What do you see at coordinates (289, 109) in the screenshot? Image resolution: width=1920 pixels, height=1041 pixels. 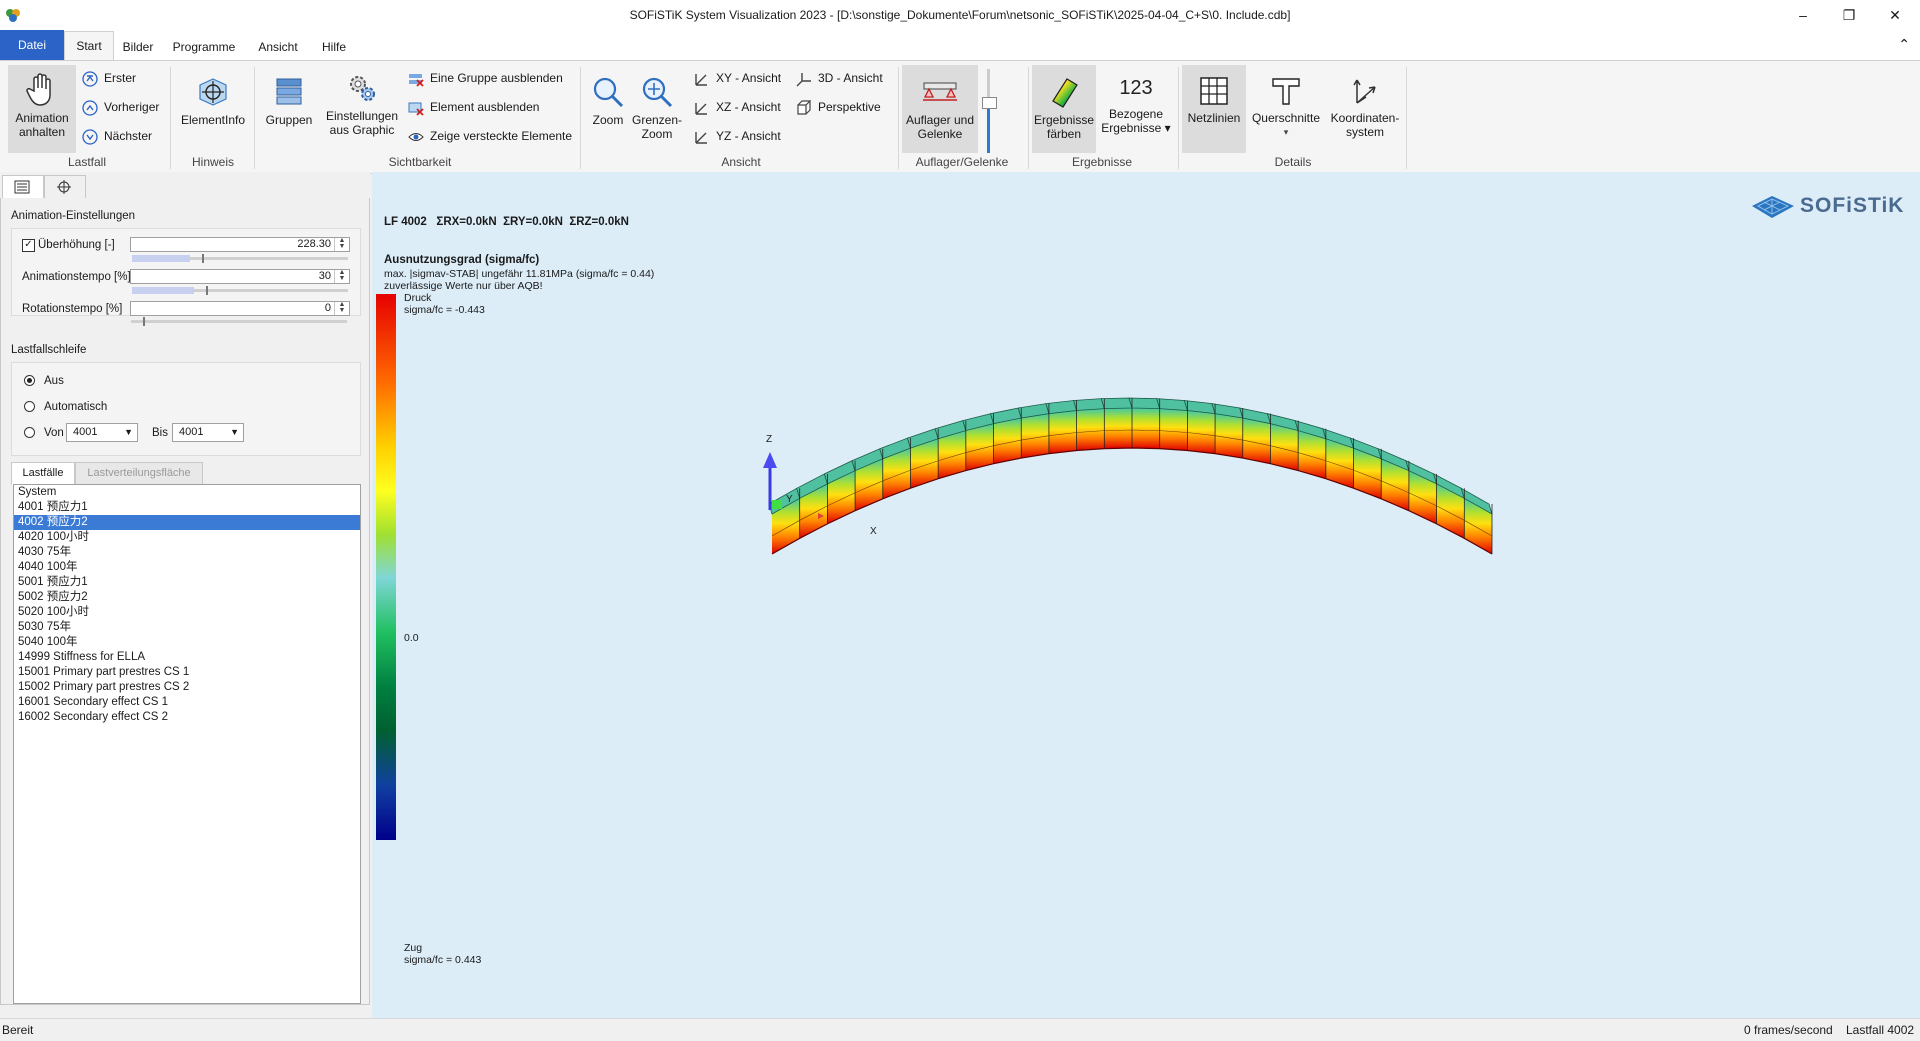 I see `gruppen-button: Gruppen` at bounding box center [289, 109].